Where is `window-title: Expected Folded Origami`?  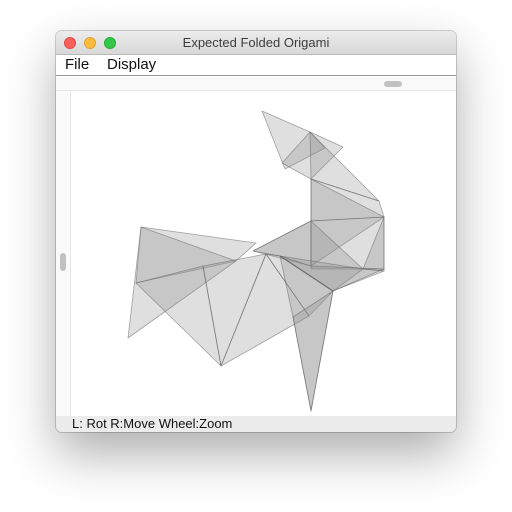
window-title: Expected Folded Origami is located at coordinates (256, 42).